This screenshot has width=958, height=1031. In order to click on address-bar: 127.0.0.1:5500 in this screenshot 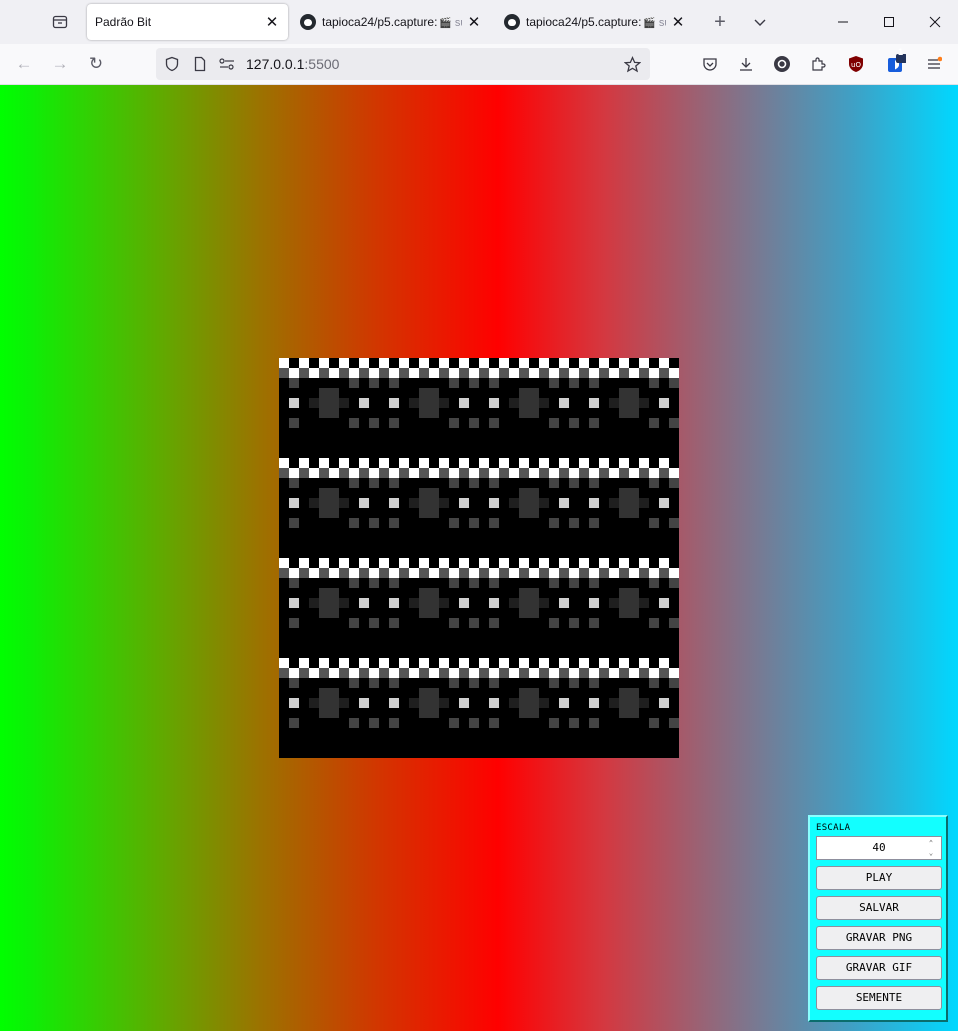, I will do `click(403, 64)`.